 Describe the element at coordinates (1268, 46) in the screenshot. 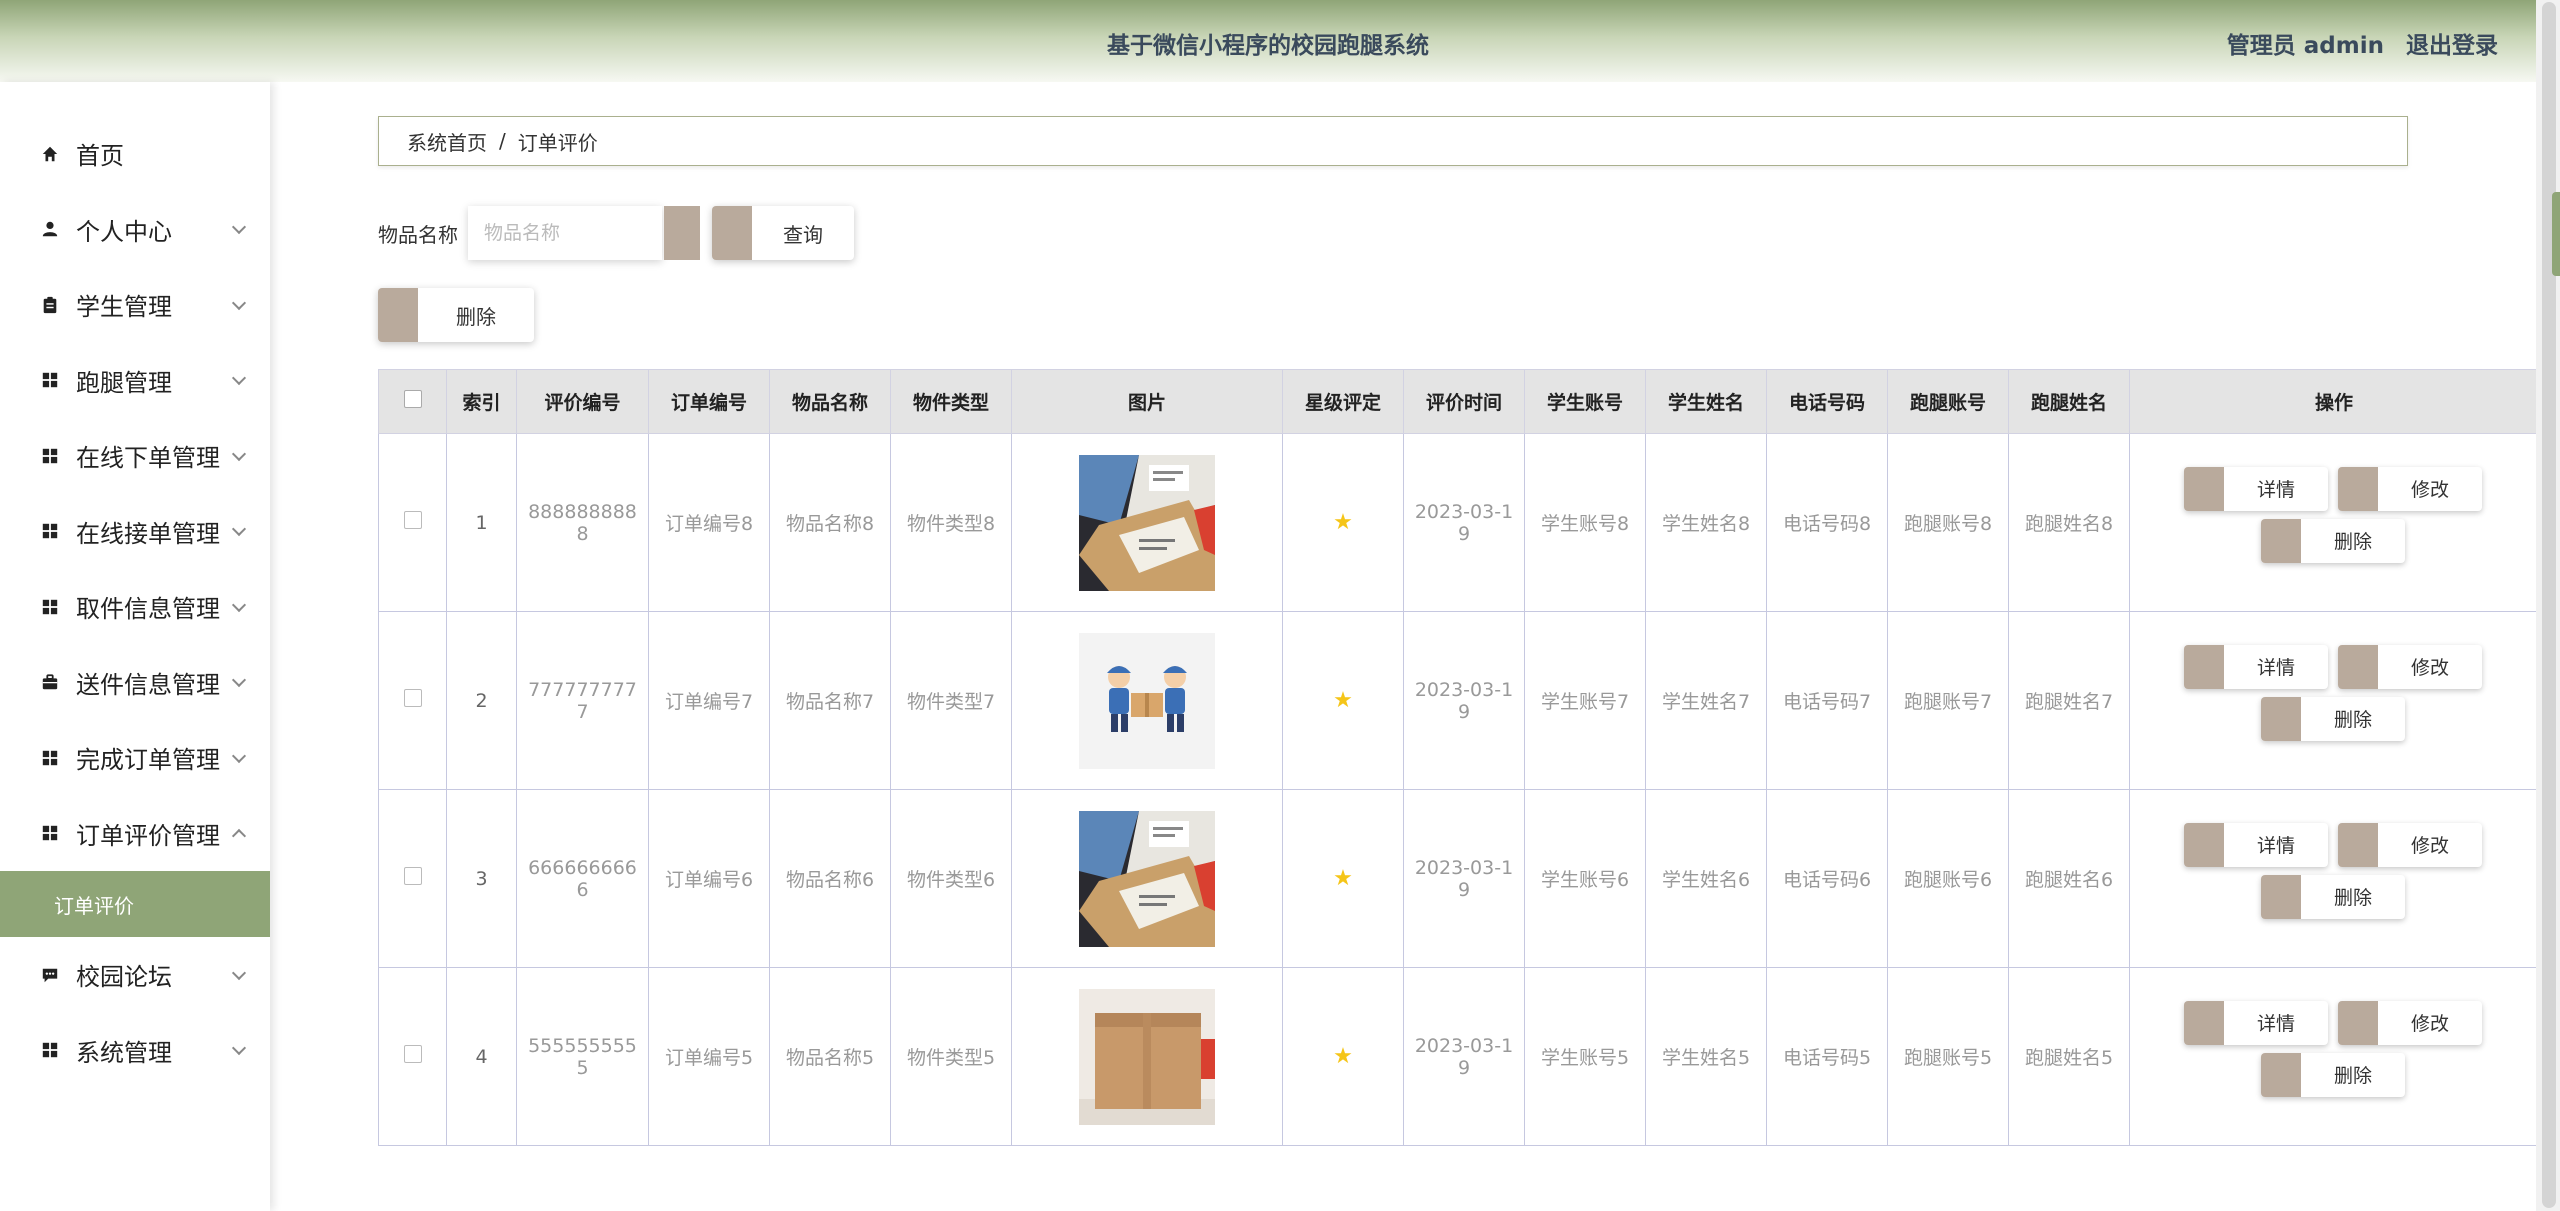

I see `app-title: 基于微信小程序的校园跑腿系统` at that location.